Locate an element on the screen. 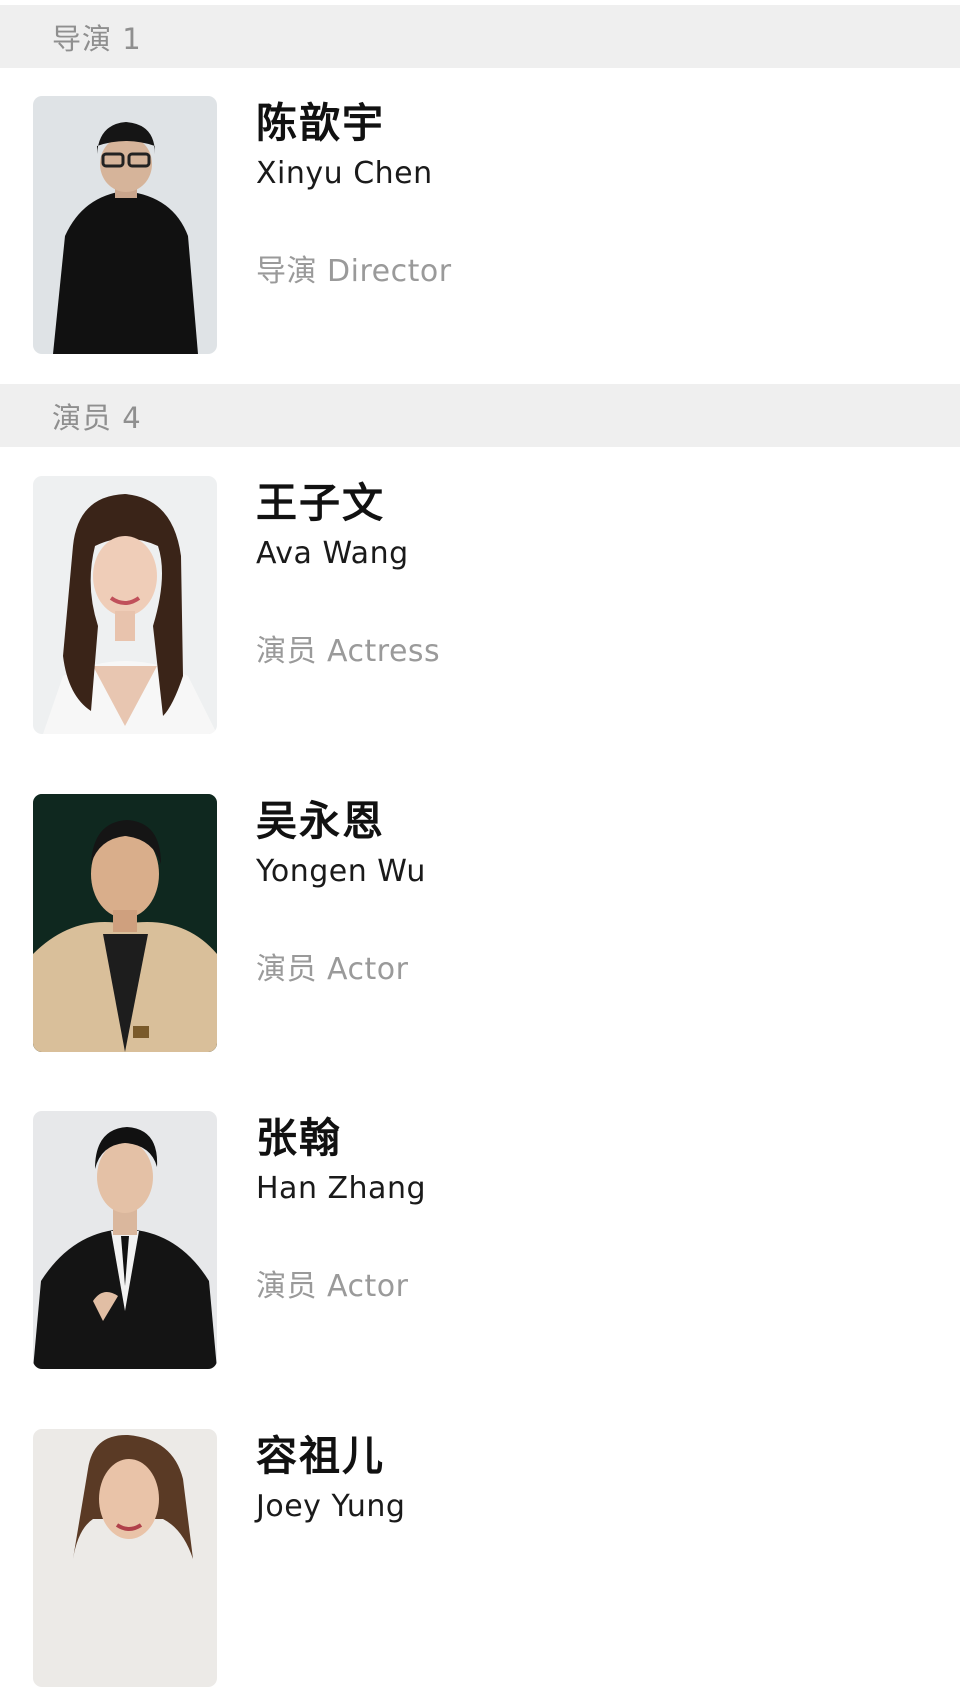  person-name-en: Han Zhang is located at coordinates (341, 1188).